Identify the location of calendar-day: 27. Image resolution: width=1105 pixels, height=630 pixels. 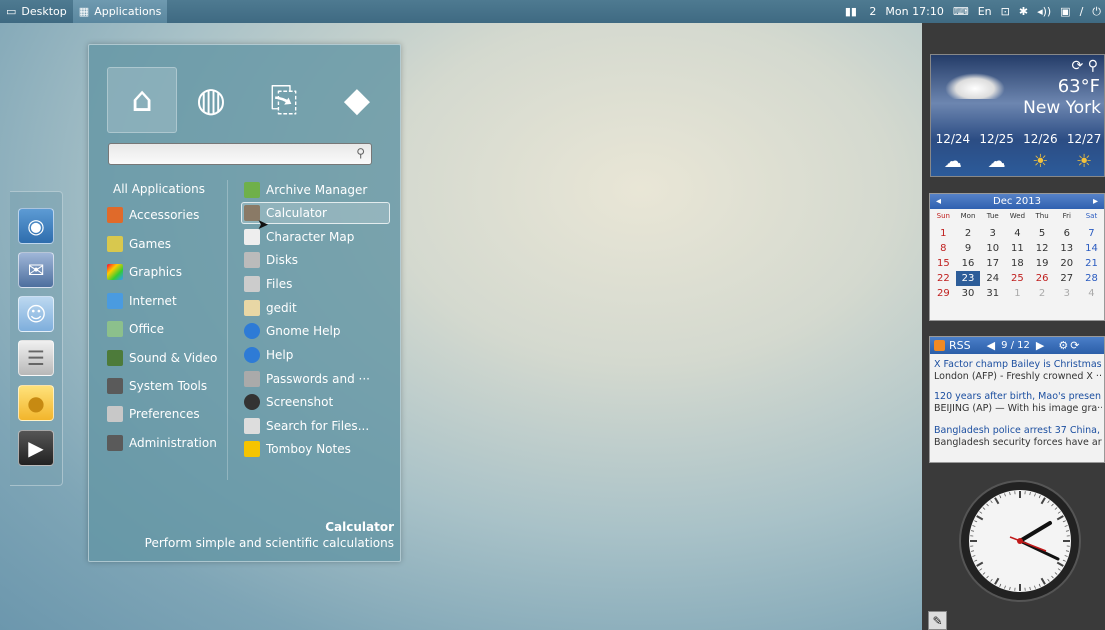
(1066, 278).